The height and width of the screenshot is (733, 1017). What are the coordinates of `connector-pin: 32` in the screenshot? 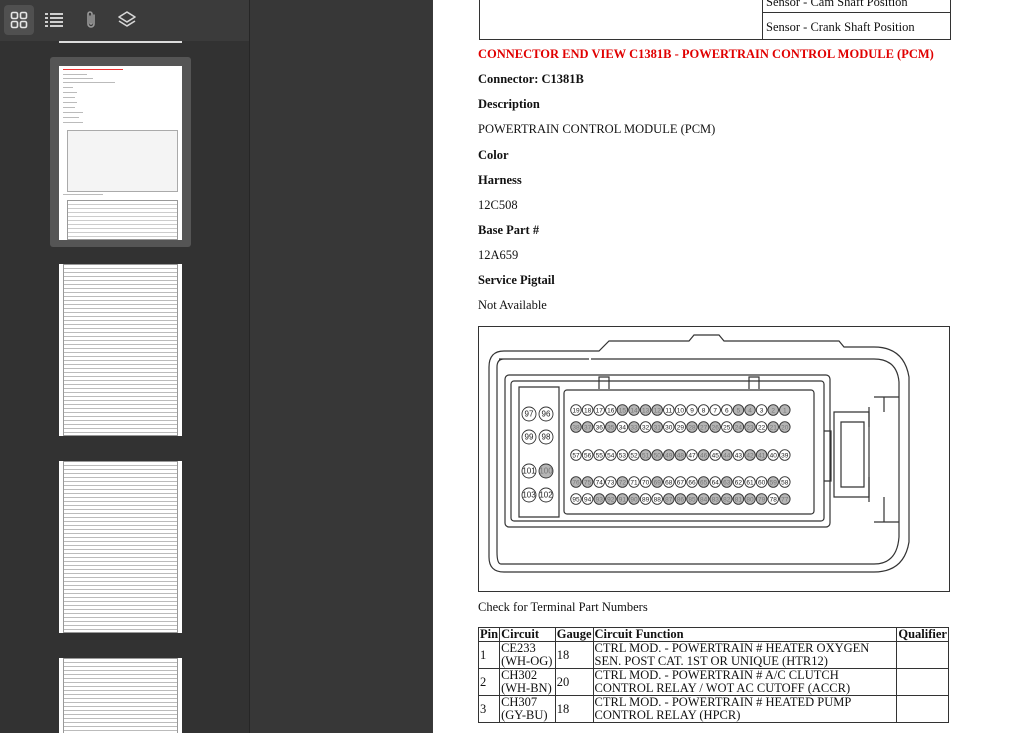 It's located at (645, 427).